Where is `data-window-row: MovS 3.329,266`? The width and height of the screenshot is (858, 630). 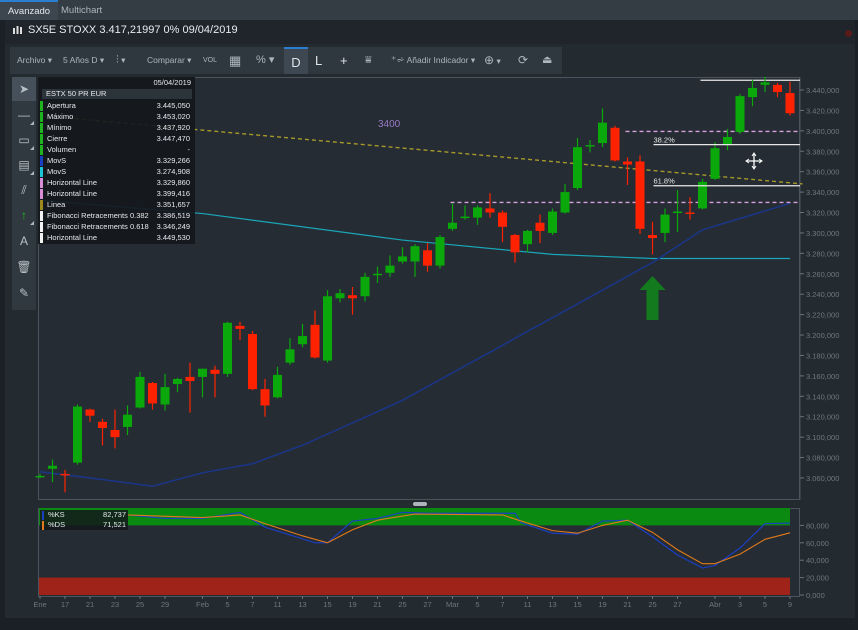
data-window-row: MovS 3.329,266 is located at coordinates (116, 160).